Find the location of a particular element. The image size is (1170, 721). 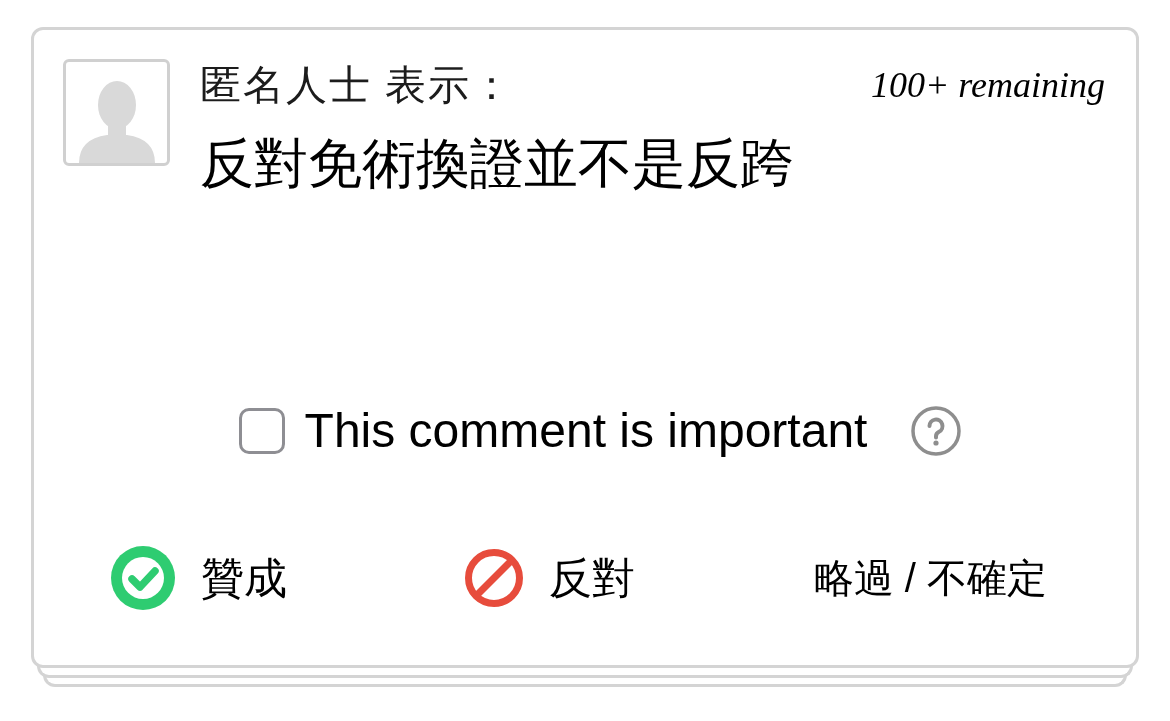

remaining-count: 100+ remaining is located at coordinates (988, 85).